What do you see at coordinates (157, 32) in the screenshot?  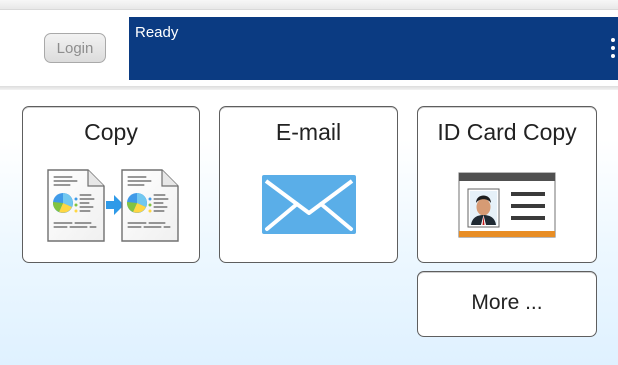 I see `status-text: Ready` at bounding box center [157, 32].